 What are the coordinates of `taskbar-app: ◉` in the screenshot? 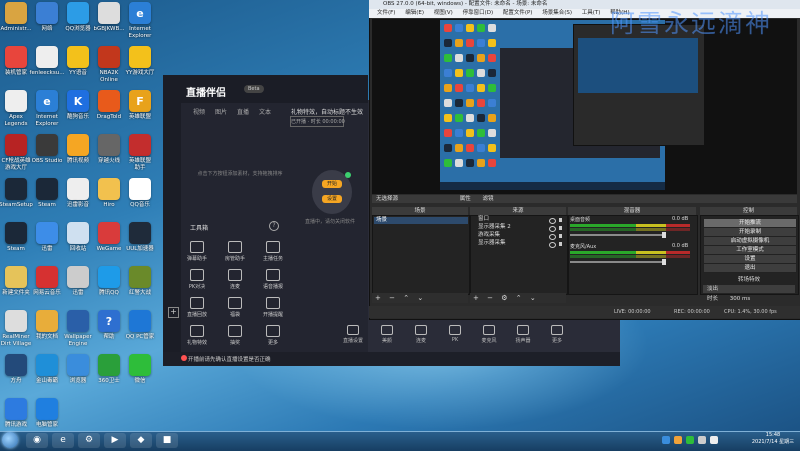 It's located at (37, 440).